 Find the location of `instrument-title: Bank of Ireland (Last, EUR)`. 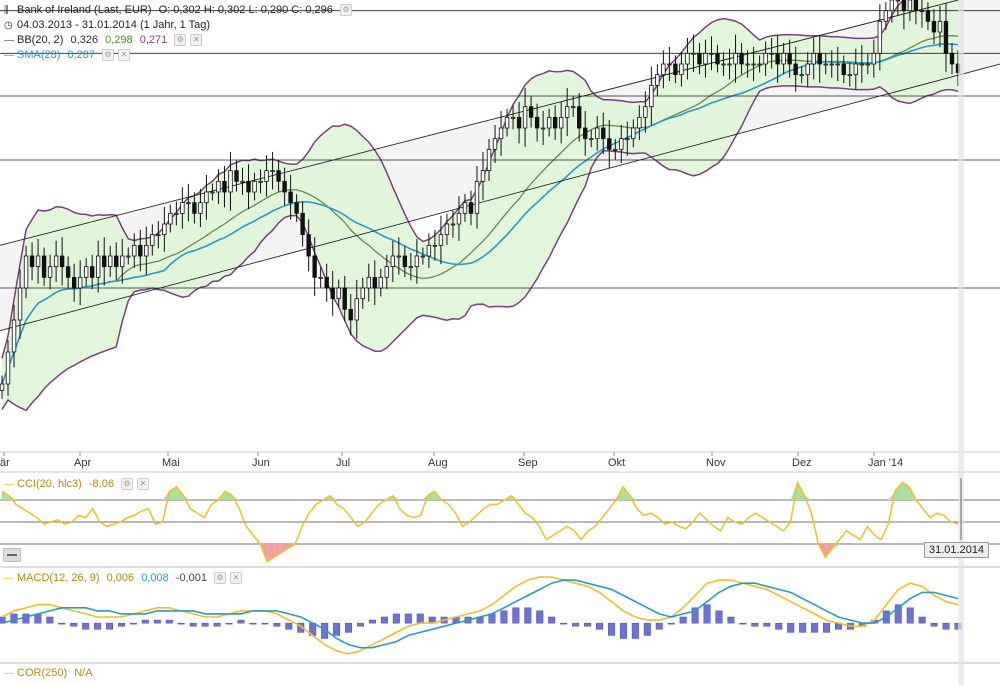

instrument-title: Bank of Ireland (Last, EUR) is located at coordinates (84, 10).